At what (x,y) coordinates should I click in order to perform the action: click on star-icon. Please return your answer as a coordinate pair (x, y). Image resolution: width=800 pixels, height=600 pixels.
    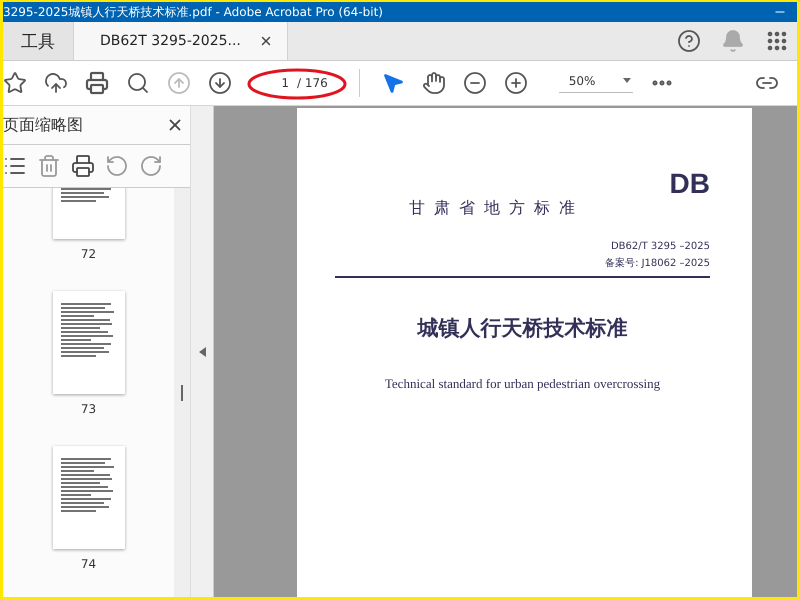
    Looking at the image, I should click on (15, 83).